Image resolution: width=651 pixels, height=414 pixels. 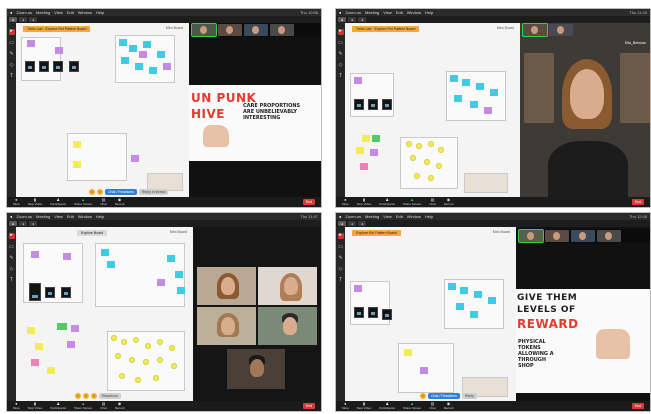 What do you see at coordinates (11, 216) in the screenshot?
I see `apple-icon: ●` at bounding box center [11, 216].